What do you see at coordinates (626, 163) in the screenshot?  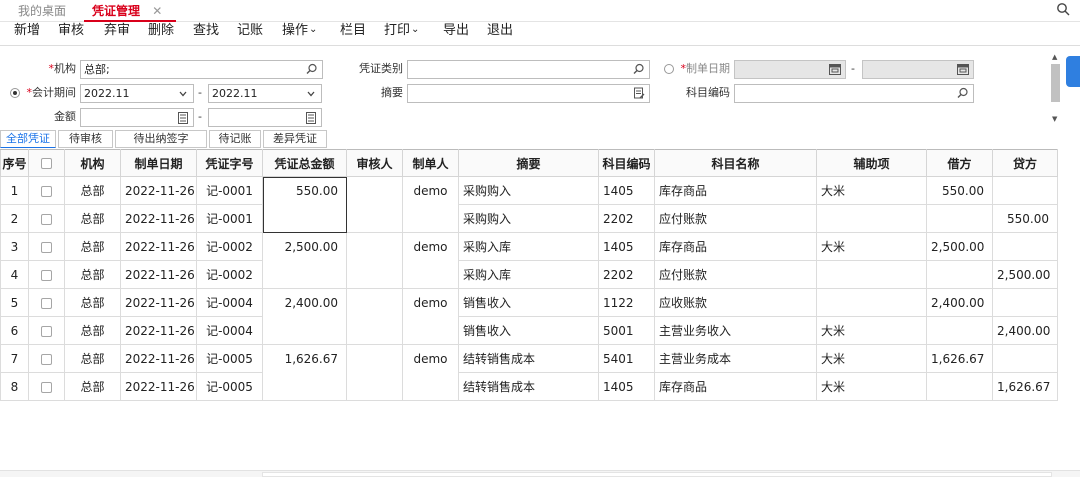 I see `column-header-9: 科目编码` at bounding box center [626, 163].